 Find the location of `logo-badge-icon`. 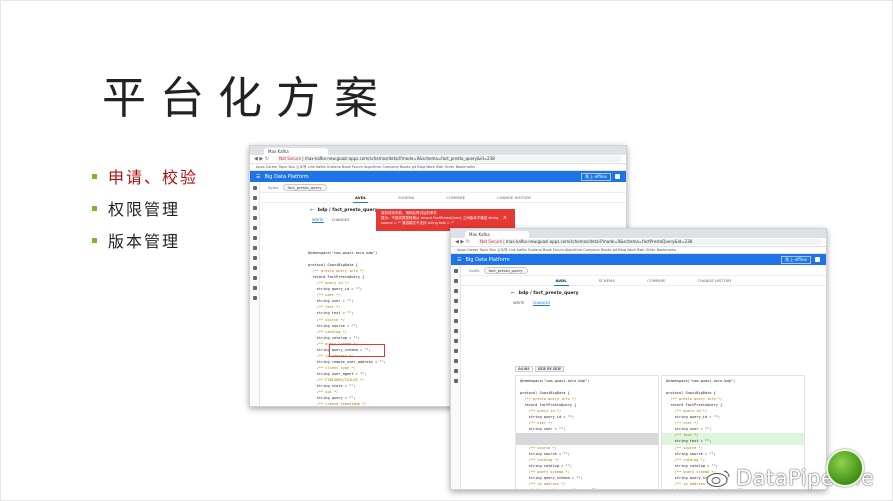

logo-badge-icon is located at coordinates (845, 468).